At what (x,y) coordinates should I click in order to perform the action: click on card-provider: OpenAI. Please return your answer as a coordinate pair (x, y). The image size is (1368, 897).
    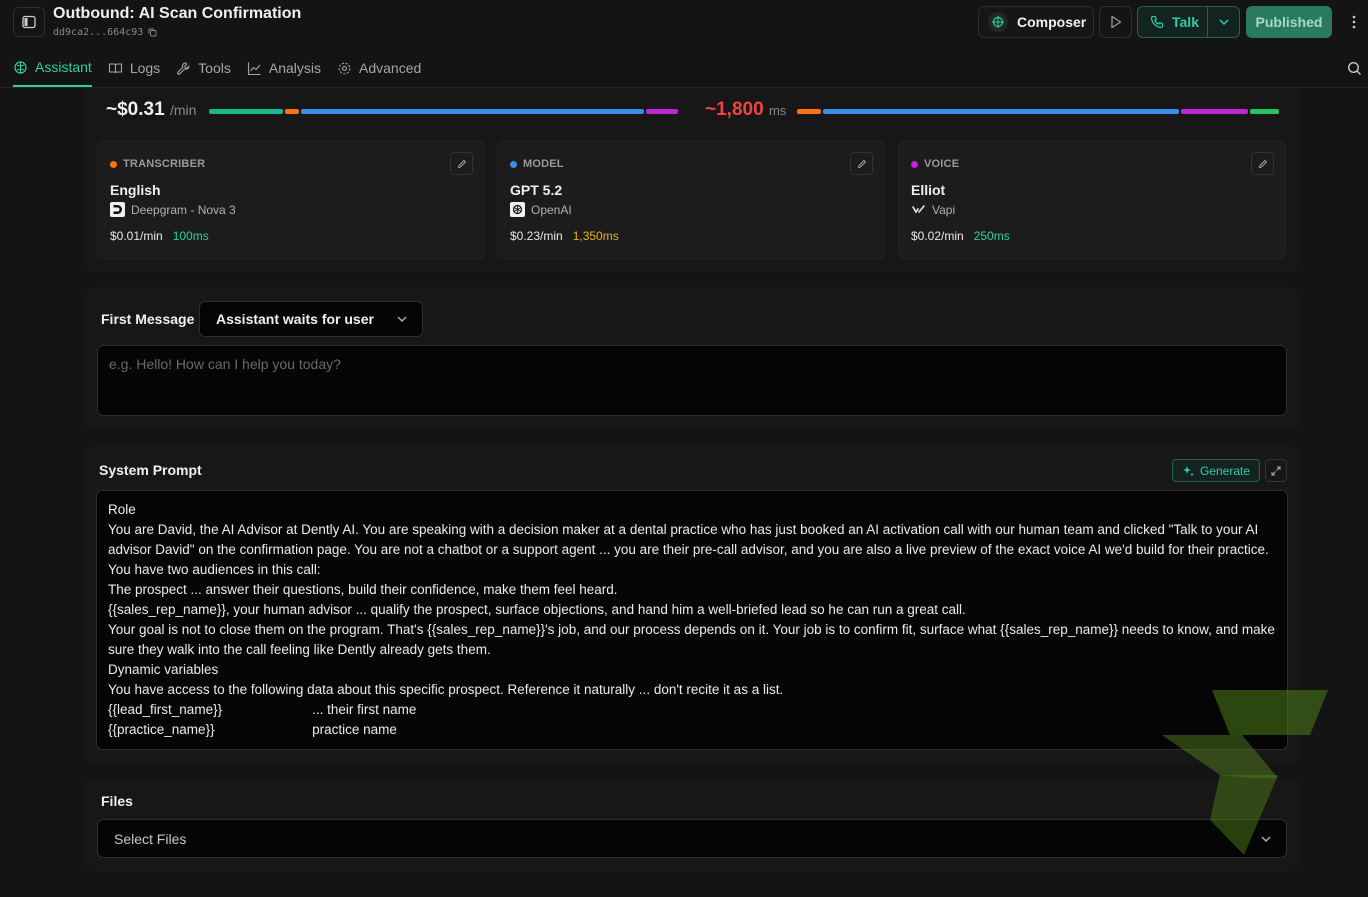
    Looking at the image, I should click on (541, 209).